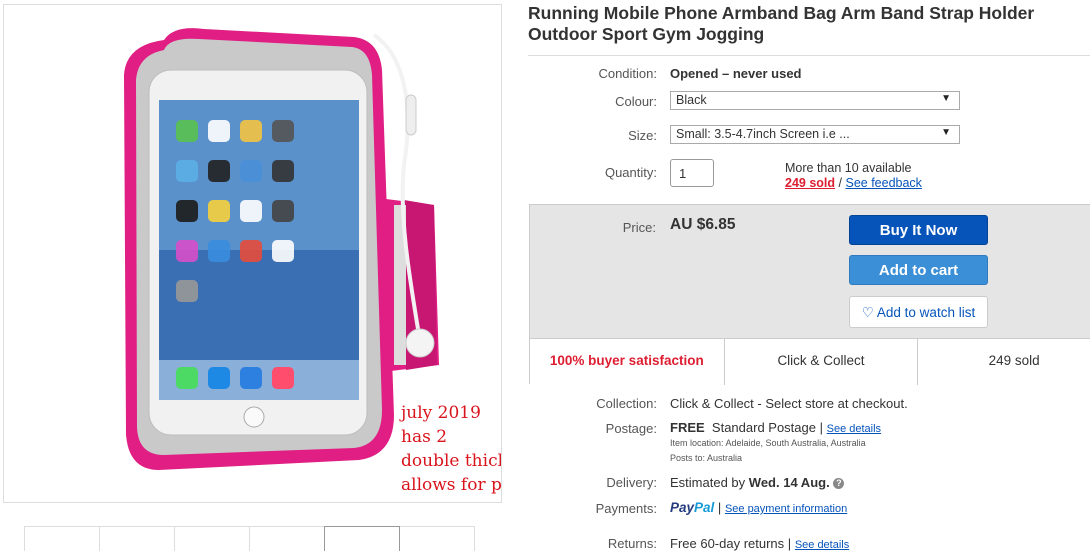  What do you see at coordinates (883, 183) in the screenshot?
I see `see-feedback-link: See feedback` at bounding box center [883, 183].